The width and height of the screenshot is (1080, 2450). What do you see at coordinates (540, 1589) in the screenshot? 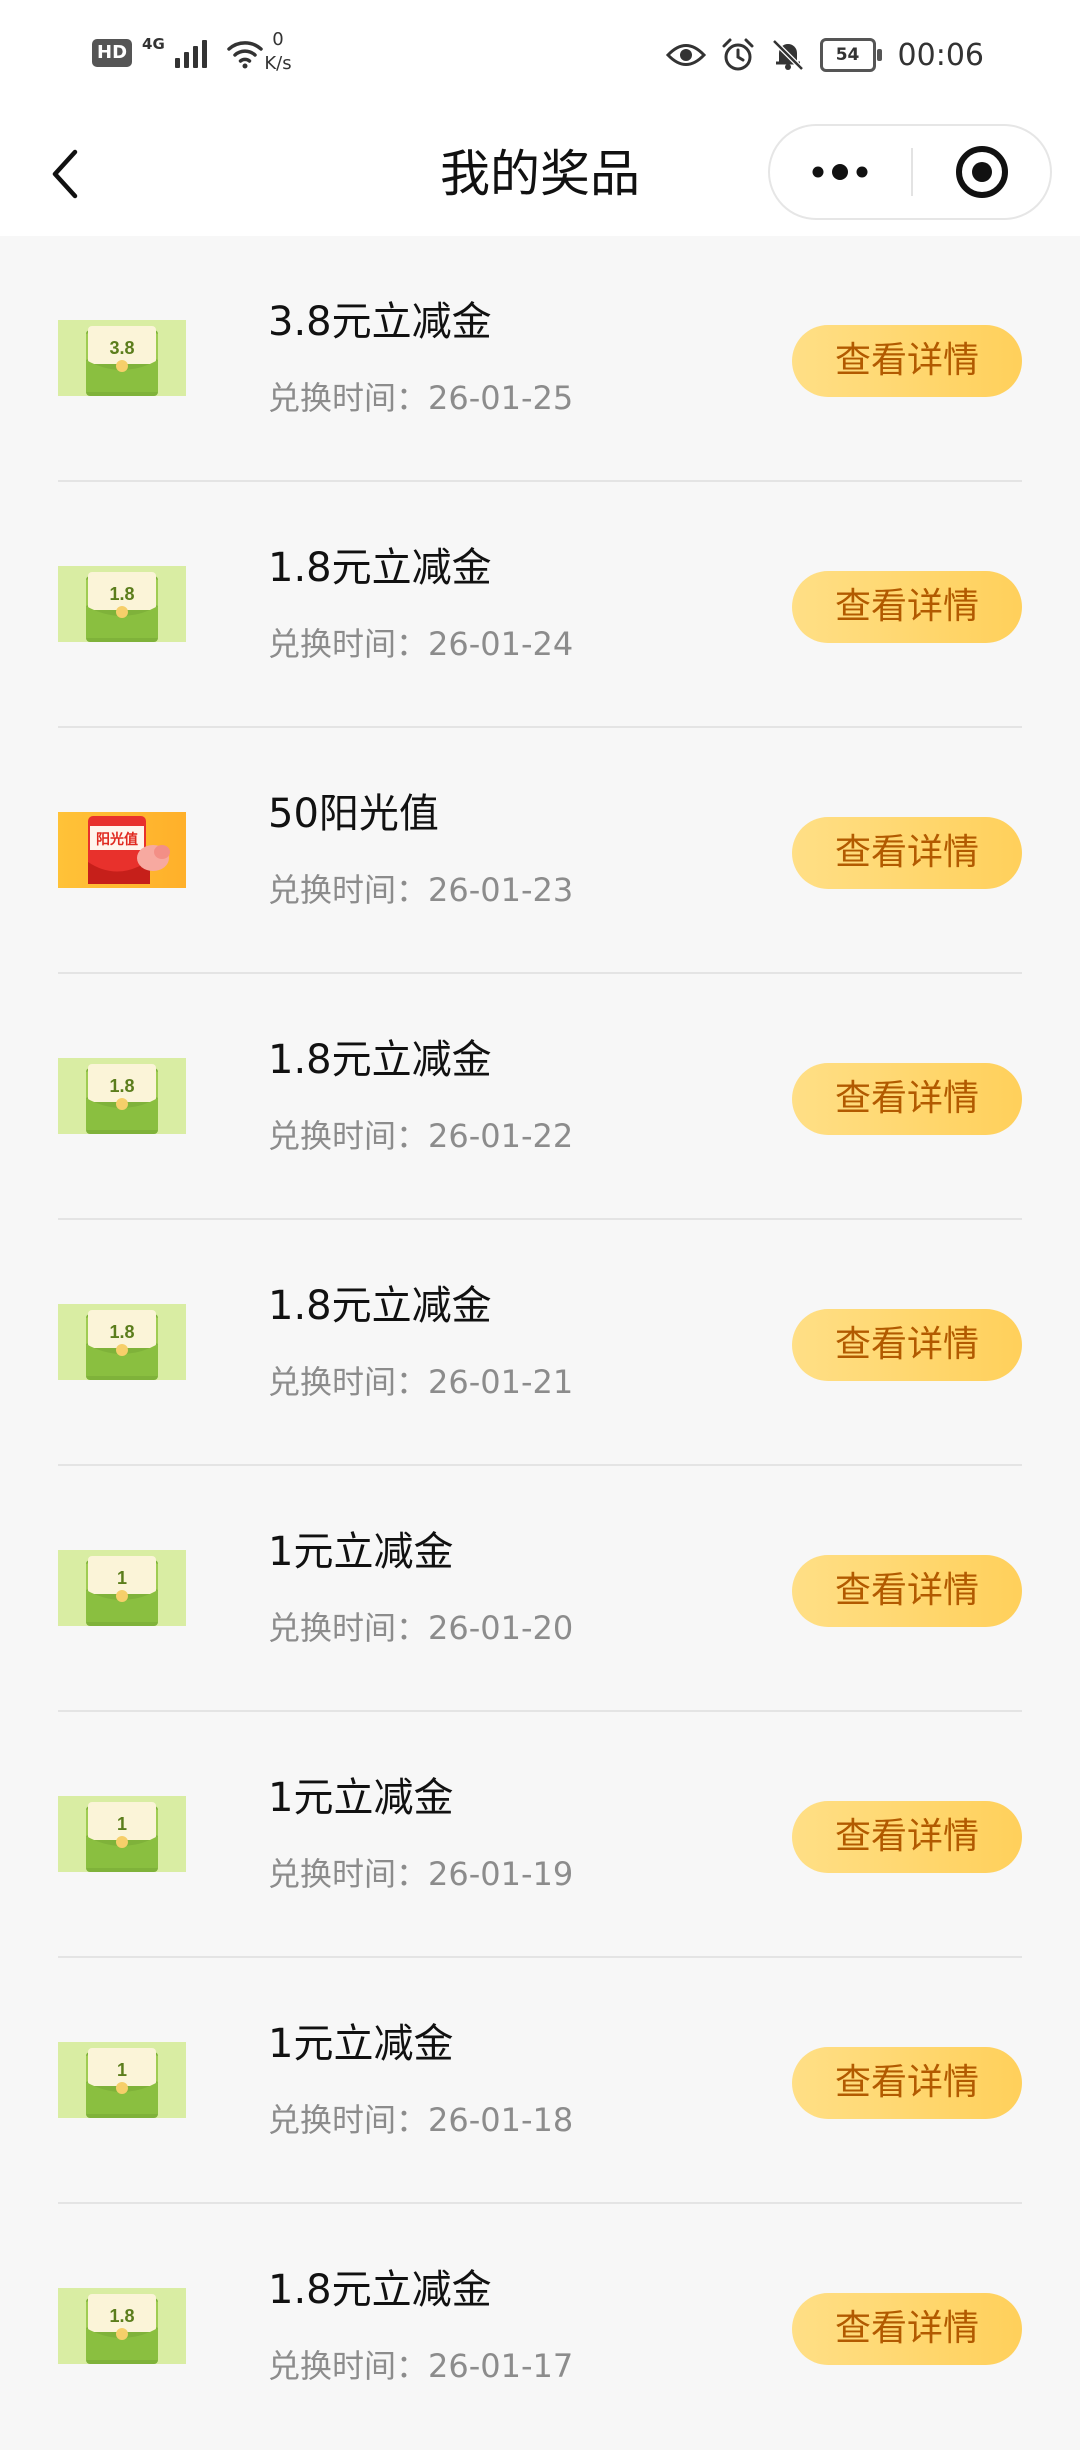
I see `prize-item: 1 1元立减金兑换时间：26-01-20 查看详情` at bounding box center [540, 1589].